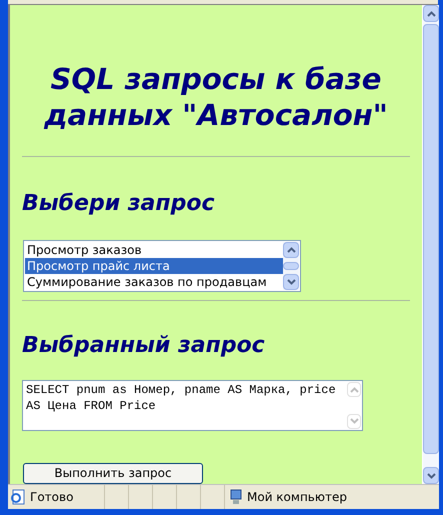 This screenshot has height=515, width=443. What do you see at coordinates (118, 204) in the screenshot?
I see `section-heading: Выбери запрос` at bounding box center [118, 204].